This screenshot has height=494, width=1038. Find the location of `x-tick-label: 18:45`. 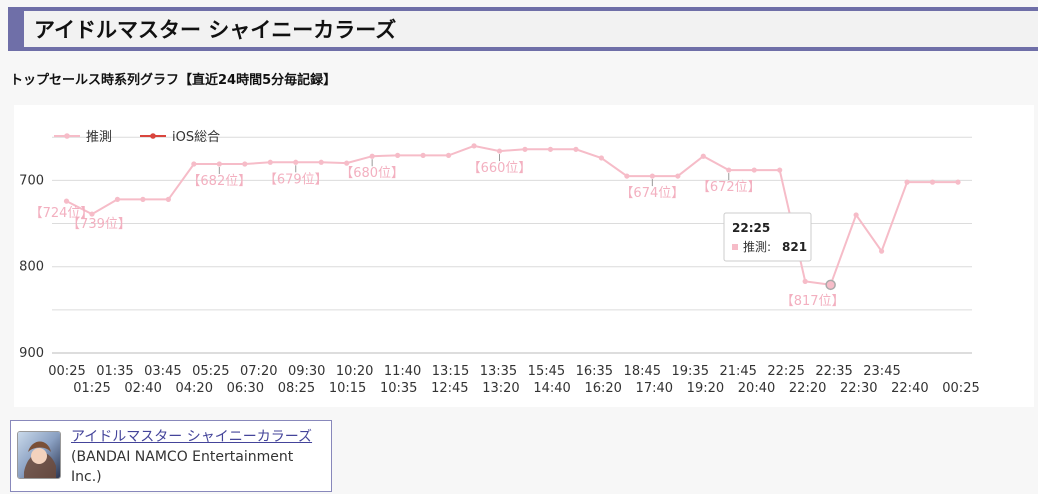

x-tick-label: 18:45 is located at coordinates (642, 371).